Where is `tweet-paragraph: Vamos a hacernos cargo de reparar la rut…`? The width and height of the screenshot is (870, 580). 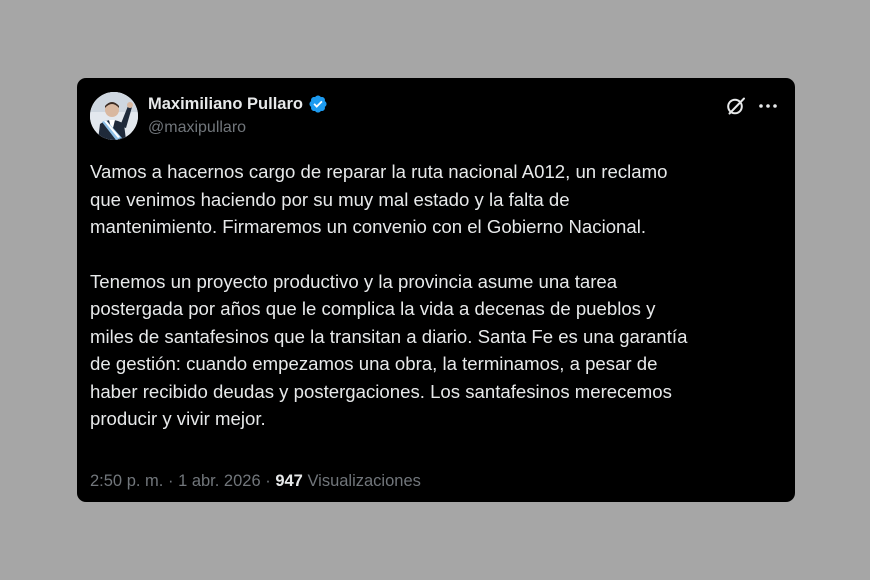 tweet-paragraph: Vamos a hacernos cargo de reparar la rut… is located at coordinates (379, 199).